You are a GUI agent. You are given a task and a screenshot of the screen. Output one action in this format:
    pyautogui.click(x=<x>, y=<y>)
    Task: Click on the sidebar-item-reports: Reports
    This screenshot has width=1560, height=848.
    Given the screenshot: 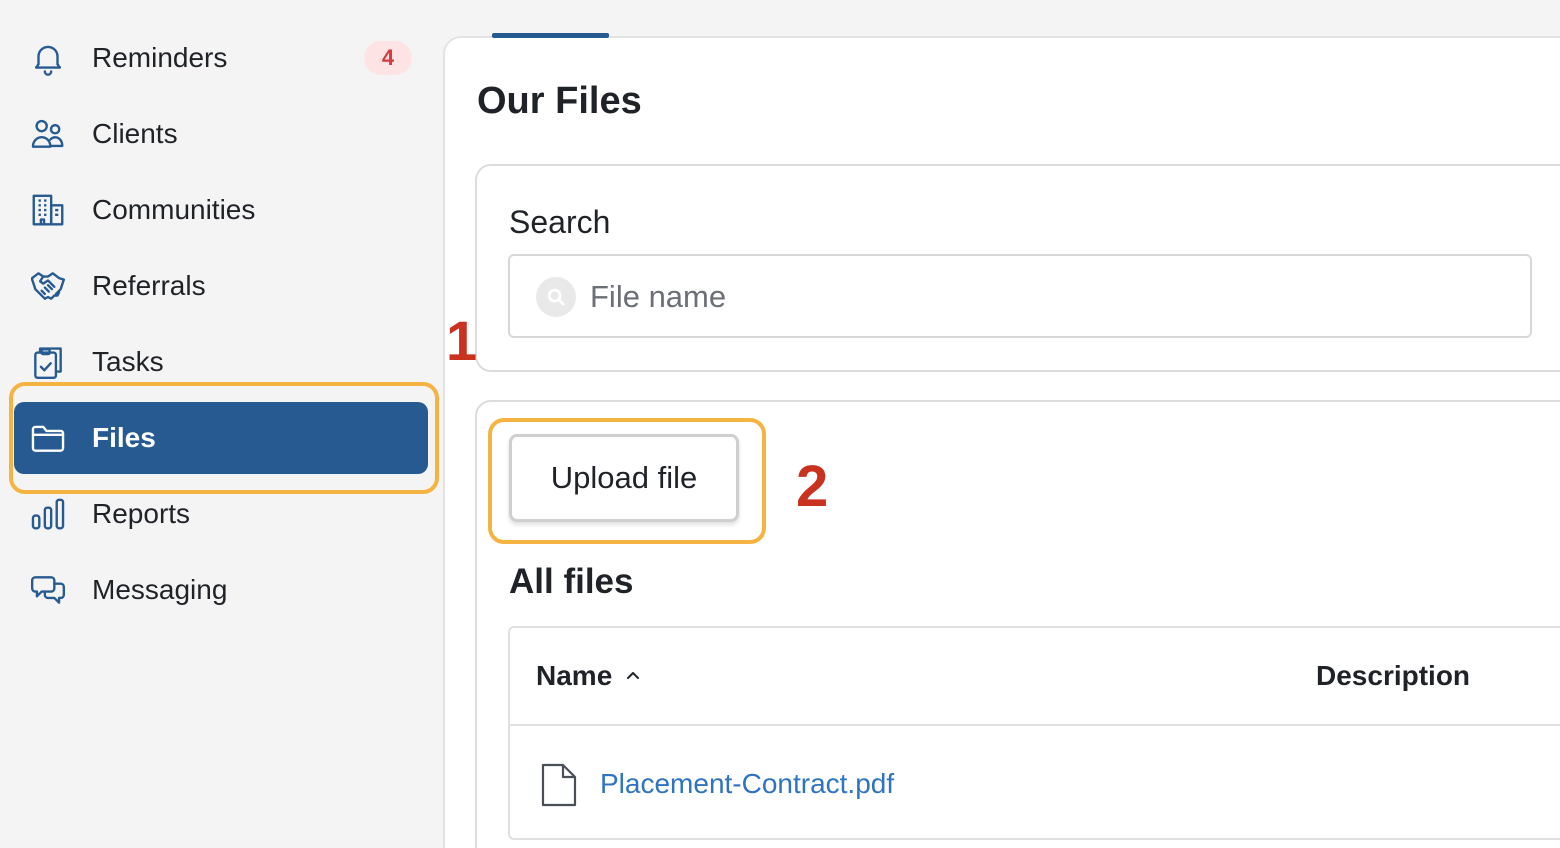 What is the action you would take?
    pyautogui.click(x=221, y=514)
    